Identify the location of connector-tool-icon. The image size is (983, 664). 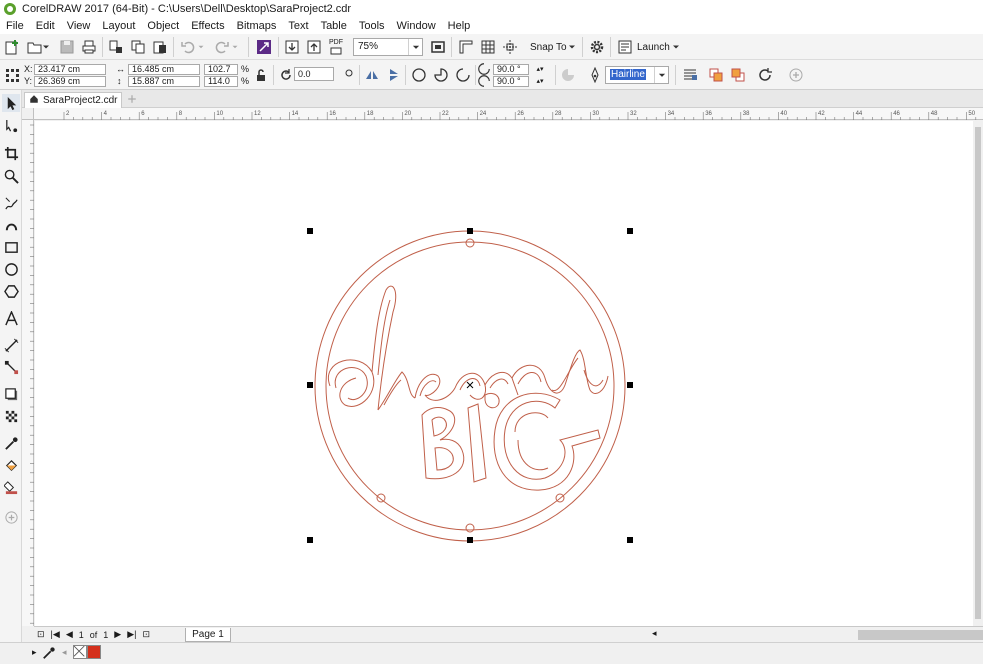
(11, 367).